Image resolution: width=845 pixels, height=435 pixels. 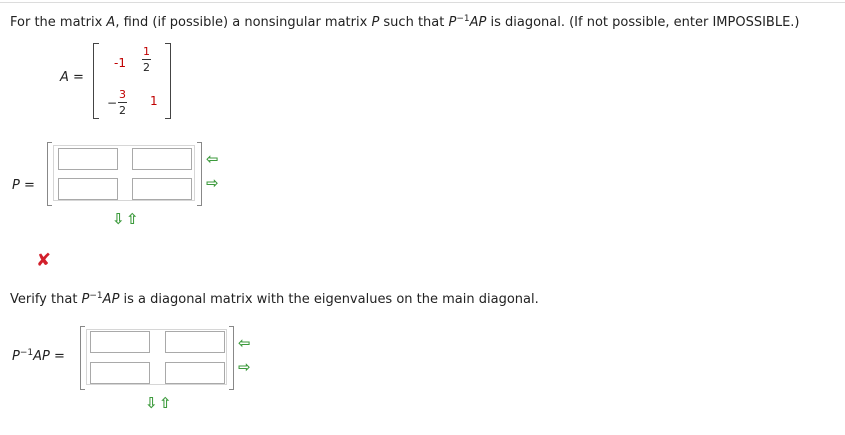 I want to click on matrix-a-var: A, so click(x=64, y=77).